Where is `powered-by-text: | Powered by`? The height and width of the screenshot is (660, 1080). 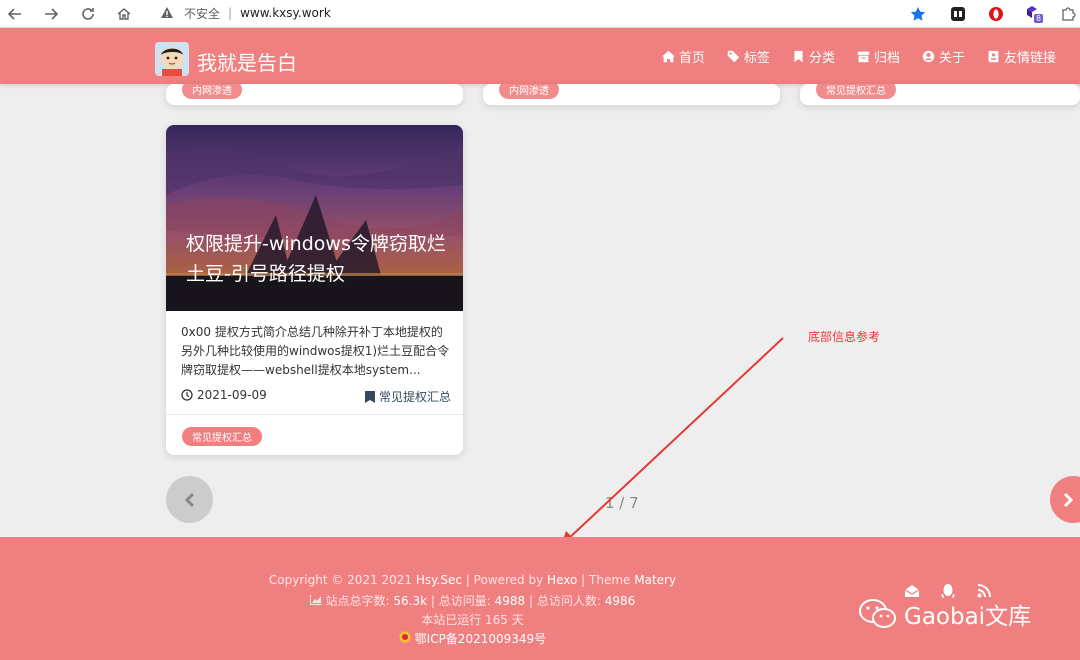
powered-by-text: | Powered by is located at coordinates (504, 580).